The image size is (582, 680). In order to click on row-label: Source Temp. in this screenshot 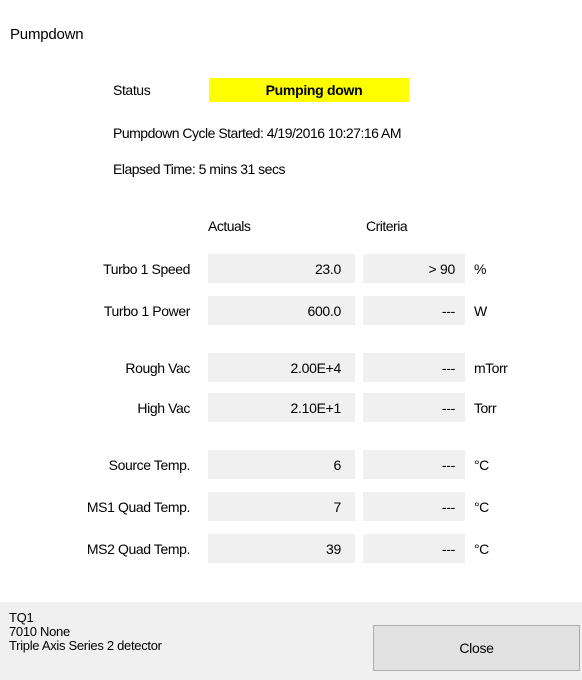, I will do `click(149, 465)`.